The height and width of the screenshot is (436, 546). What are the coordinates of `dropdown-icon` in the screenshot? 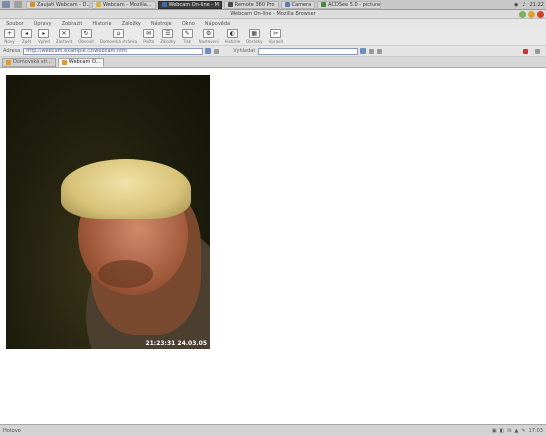 It's located at (217, 51).